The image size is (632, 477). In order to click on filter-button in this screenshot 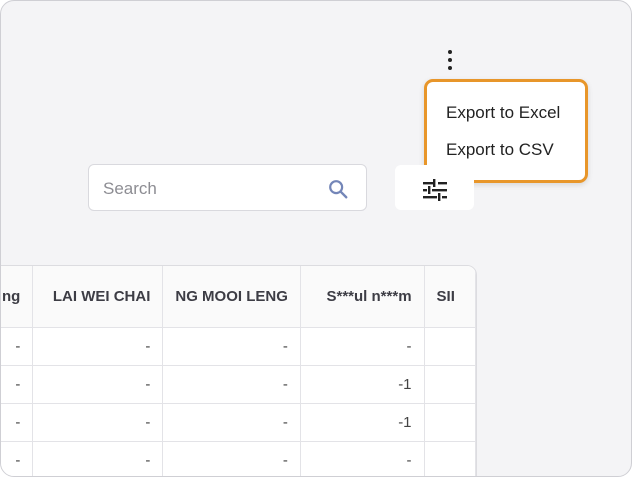, I will do `click(434, 187)`.